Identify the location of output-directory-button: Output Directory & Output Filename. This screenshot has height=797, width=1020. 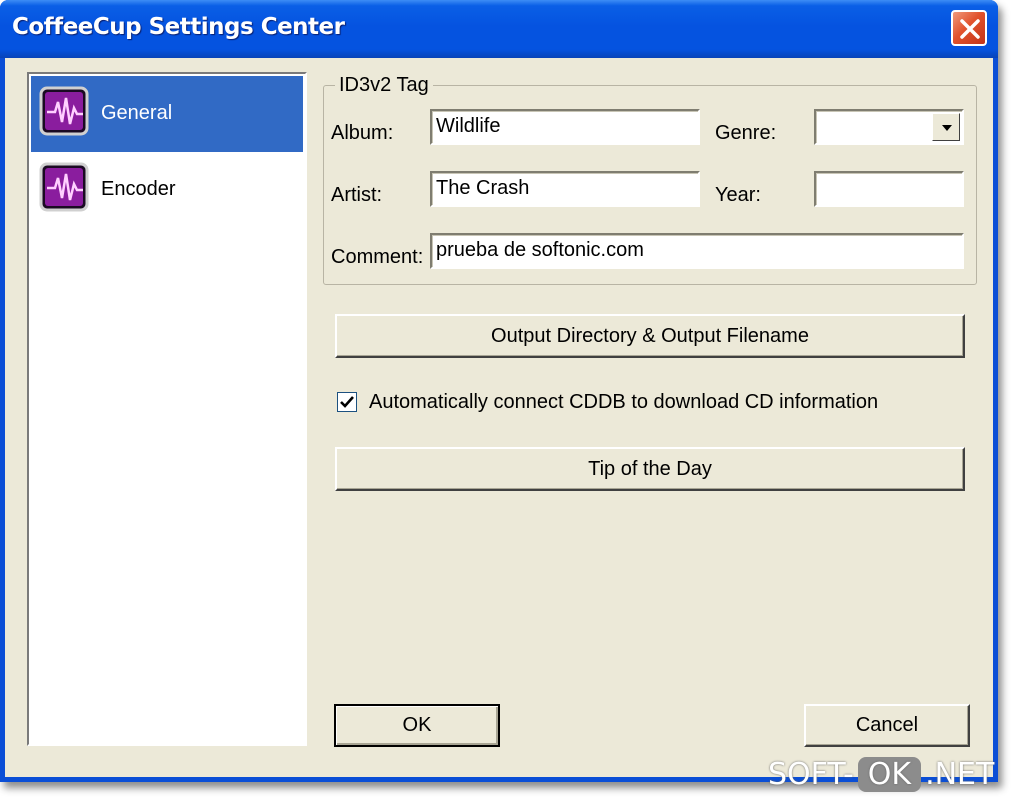
(650, 336).